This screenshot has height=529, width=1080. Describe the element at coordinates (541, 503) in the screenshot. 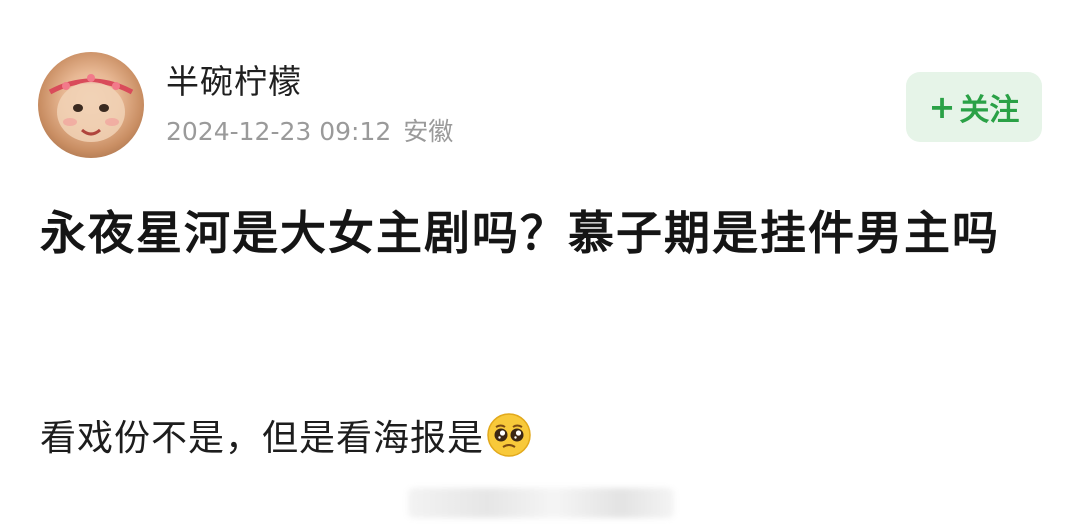

I see `blurred-content-strip` at that location.